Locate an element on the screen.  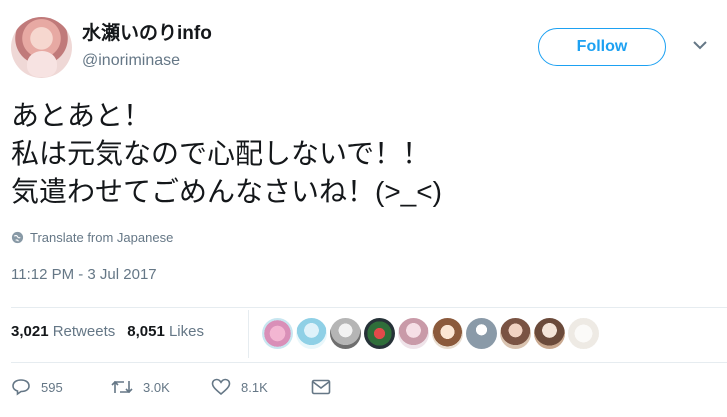
stats-separator is located at coordinates (248, 334).